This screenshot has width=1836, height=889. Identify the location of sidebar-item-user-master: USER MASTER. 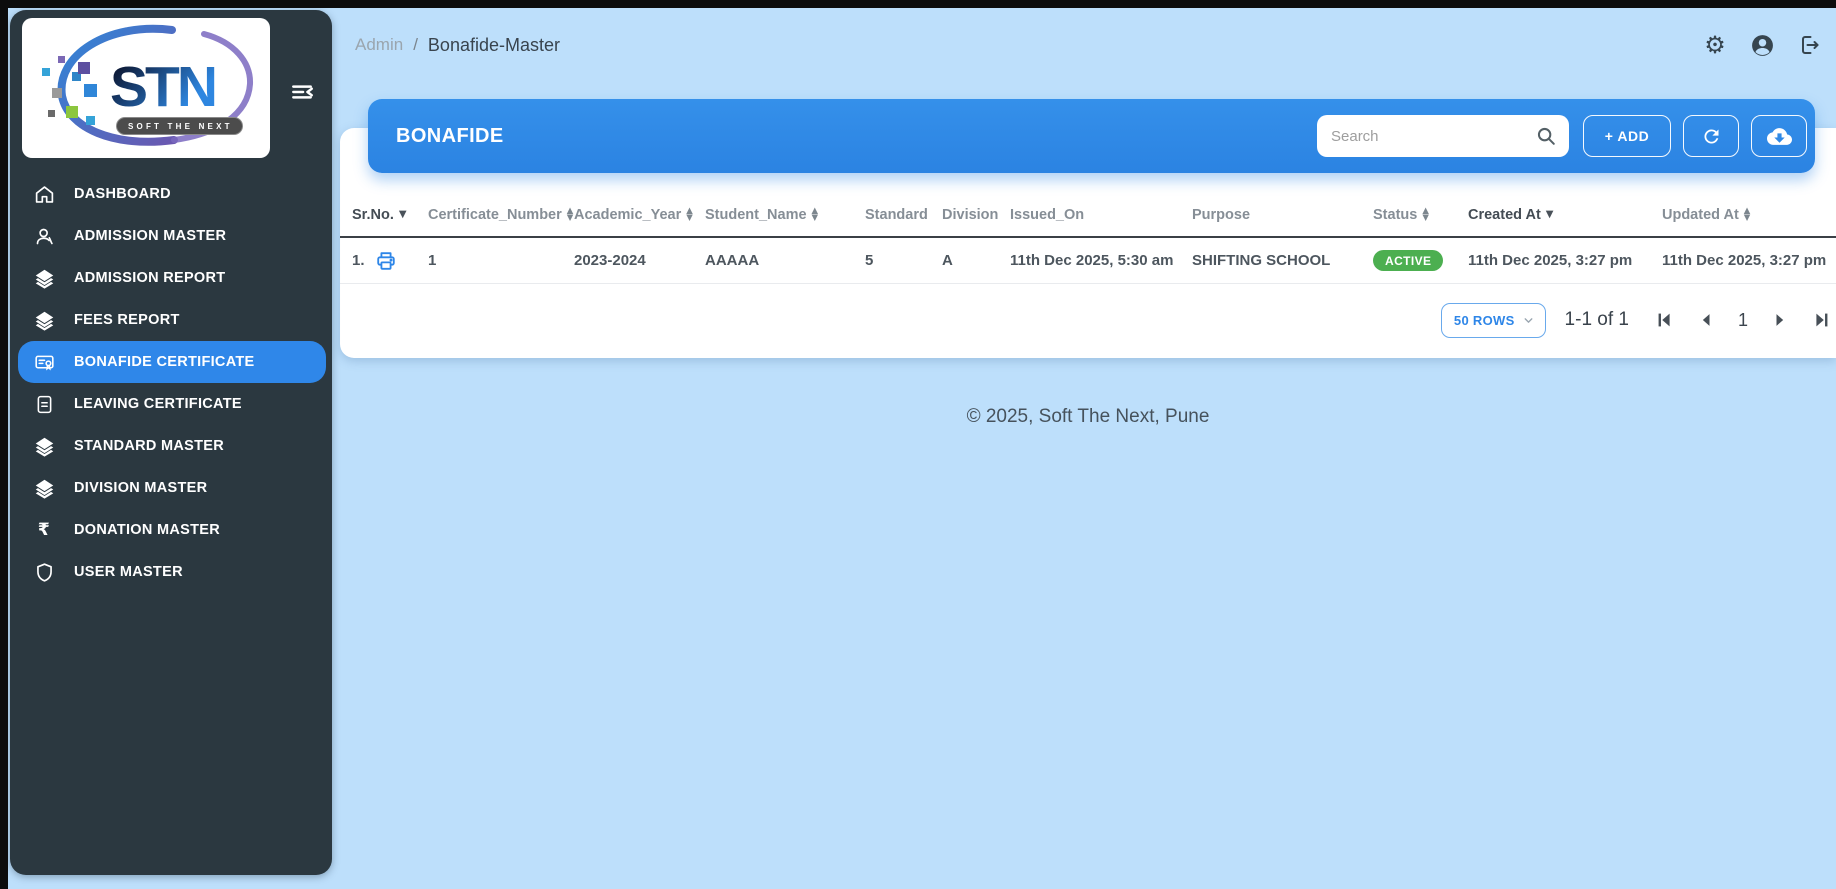
(171, 572).